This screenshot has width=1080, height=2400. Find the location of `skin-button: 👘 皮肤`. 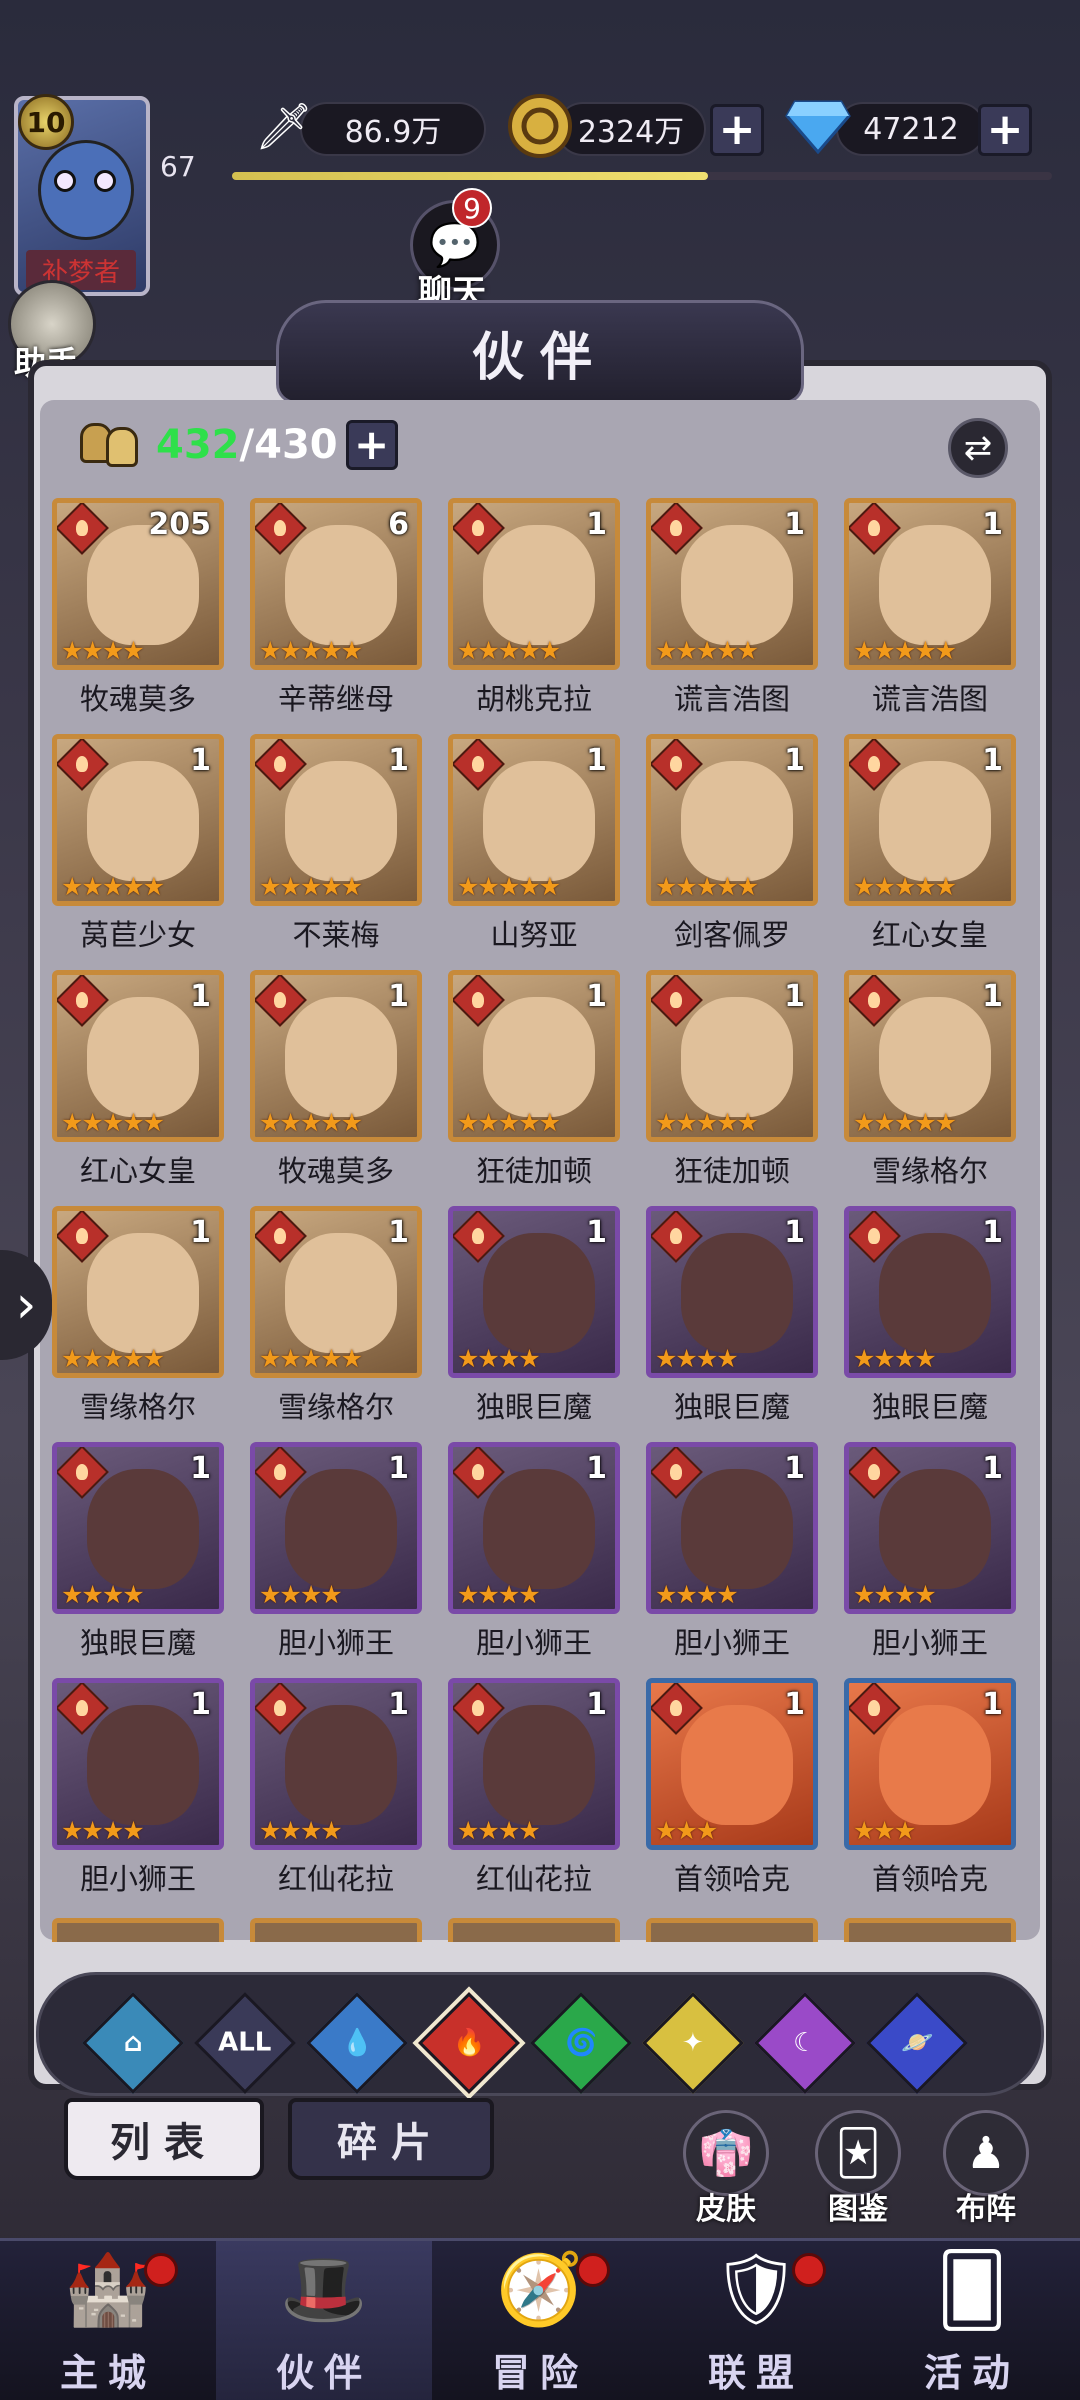

skin-button: 👘 皮肤 is located at coordinates (726, 2169).